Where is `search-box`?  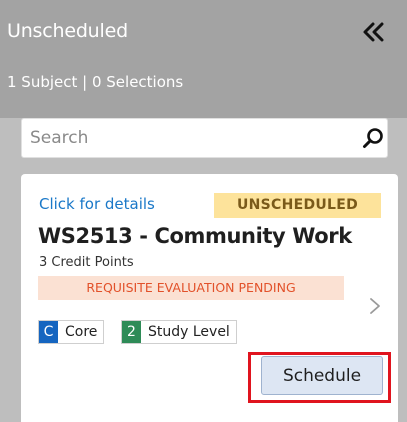 search-box is located at coordinates (204, 138).